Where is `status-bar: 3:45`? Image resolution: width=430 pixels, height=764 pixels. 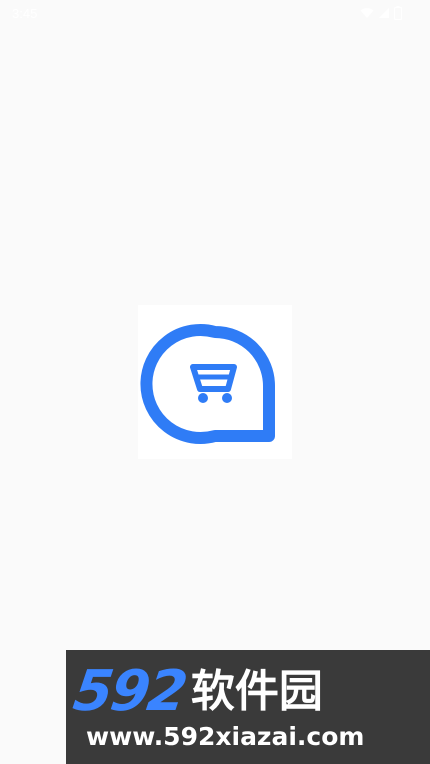 status-bar: 3:45 is located at coordinates (215, 15).